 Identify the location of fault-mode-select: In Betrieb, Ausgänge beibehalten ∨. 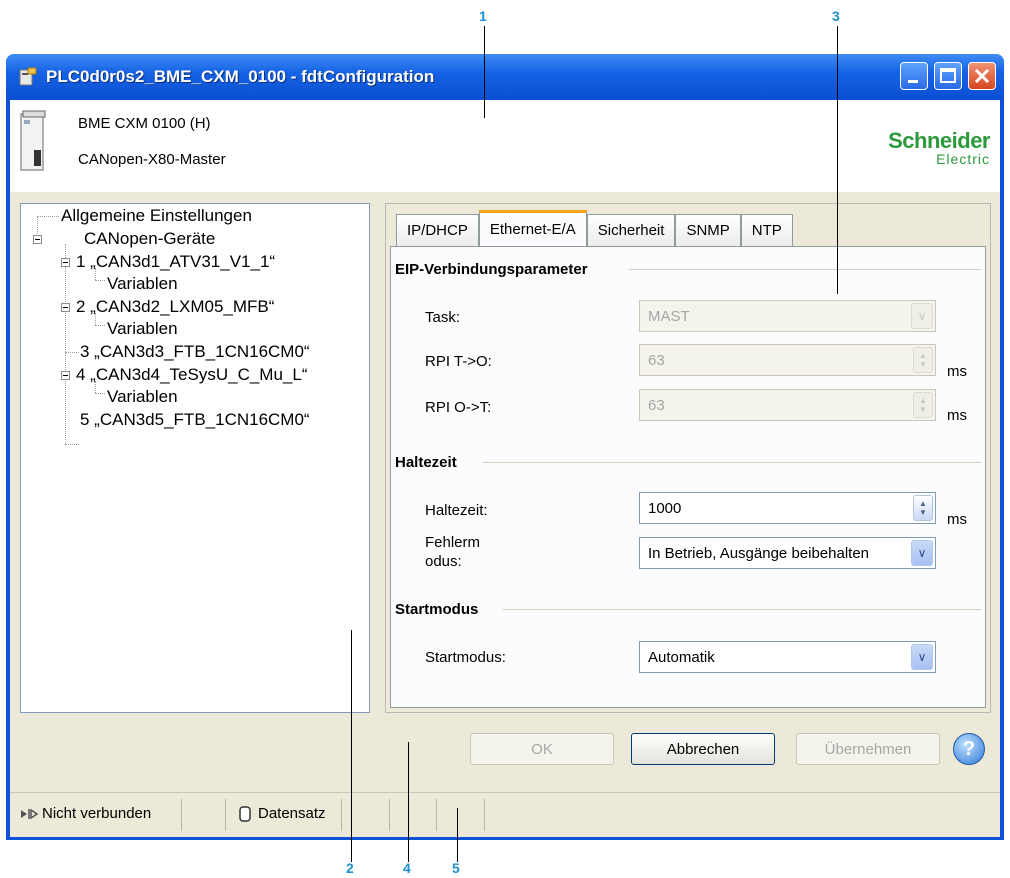
(787, 553).